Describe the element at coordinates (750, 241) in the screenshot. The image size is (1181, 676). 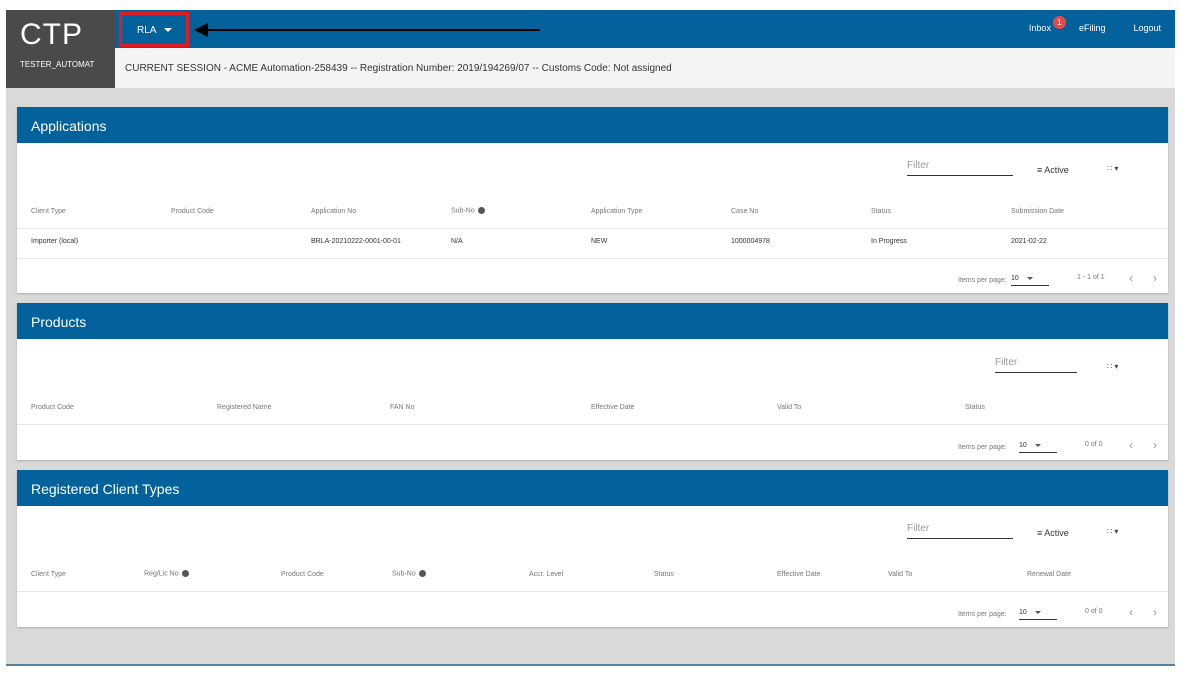
I see `cell-case-no: 1000004978` at that location.